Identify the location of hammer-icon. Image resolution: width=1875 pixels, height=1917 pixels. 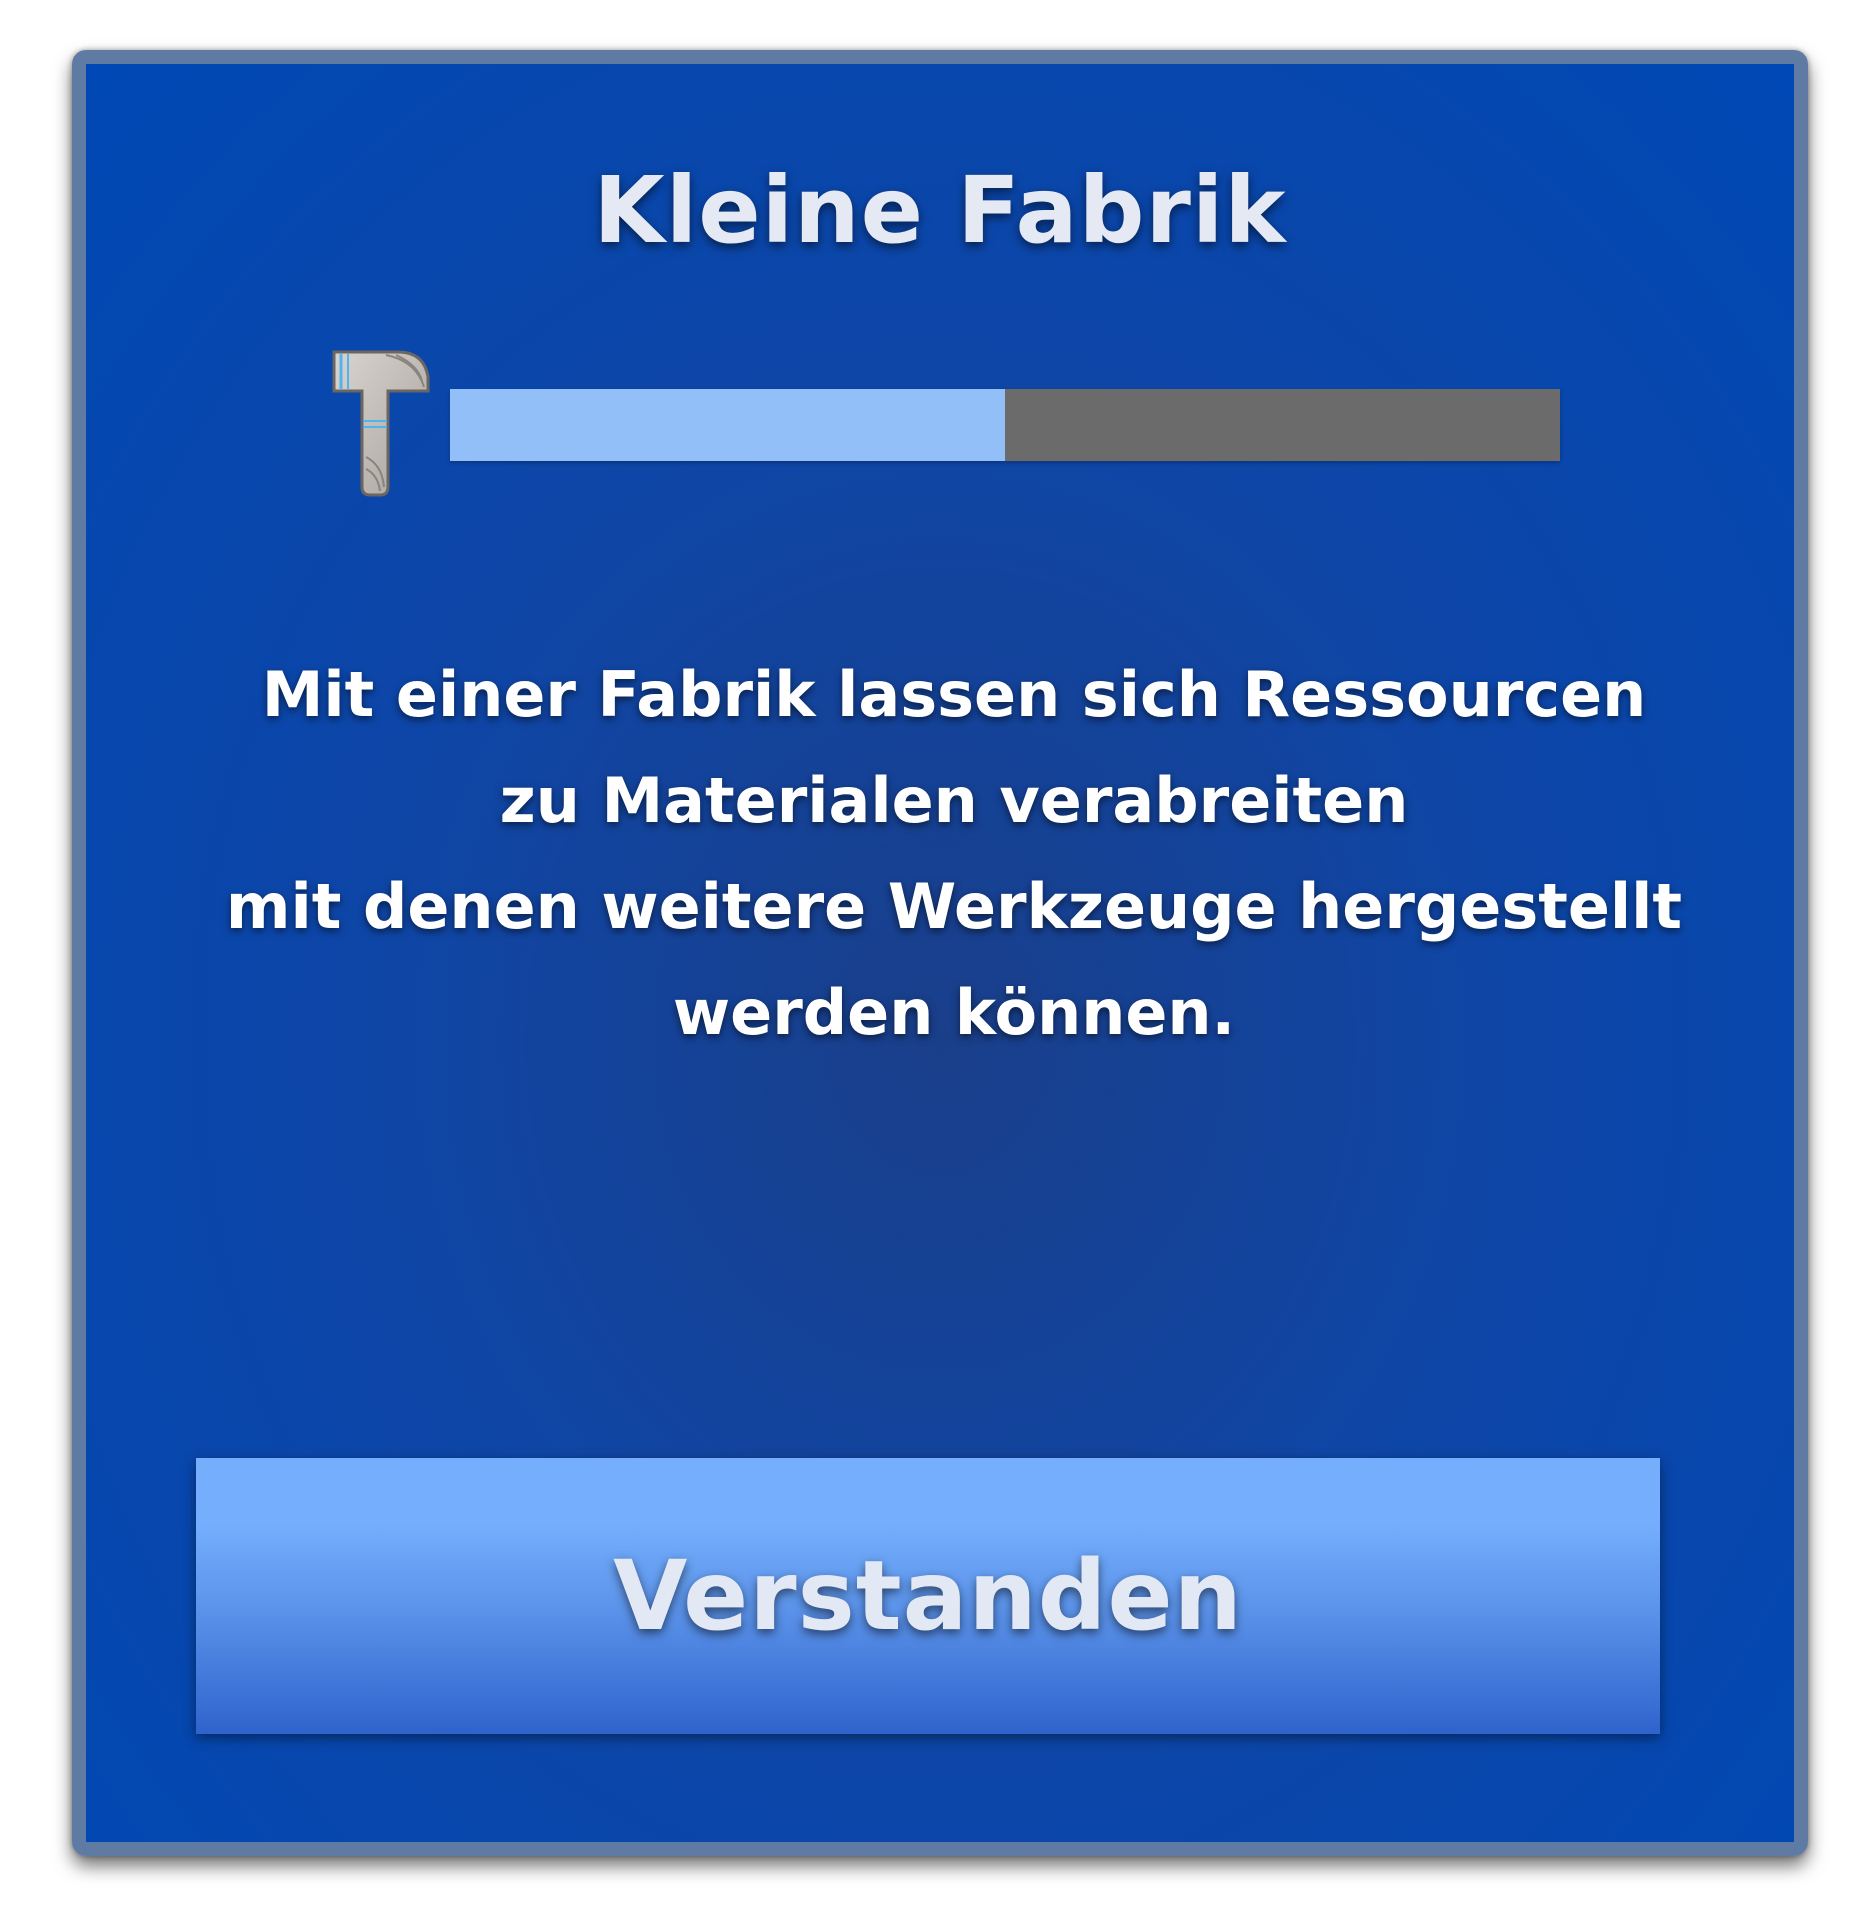
(381, 423).